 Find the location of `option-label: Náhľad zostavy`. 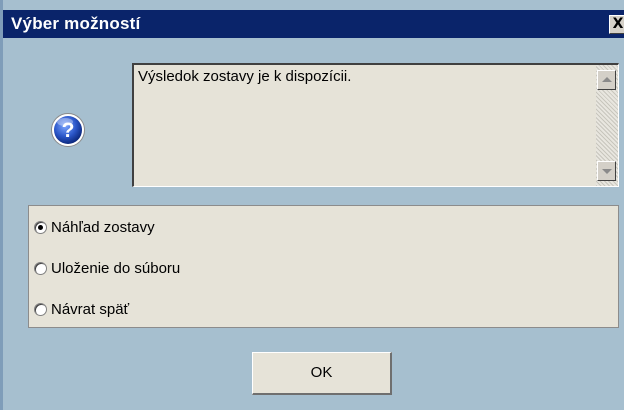

option-label: Náhľad zostavy is located at coordinates (103, 227).